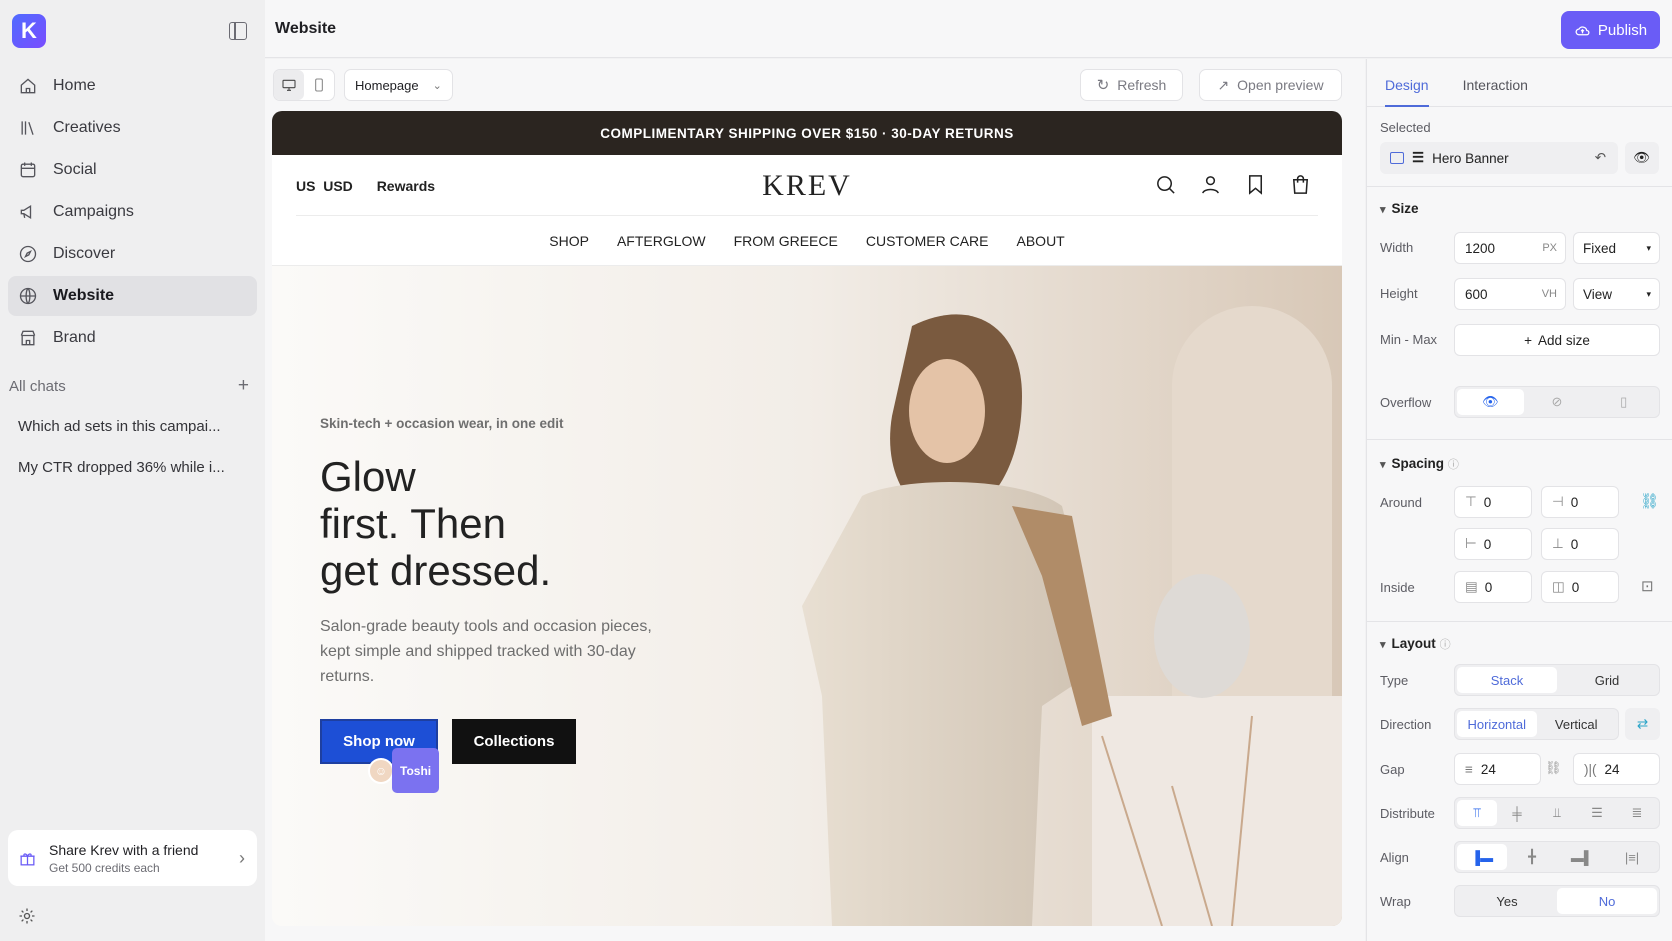  I want to click on desktop-icon, so click(289, 85).